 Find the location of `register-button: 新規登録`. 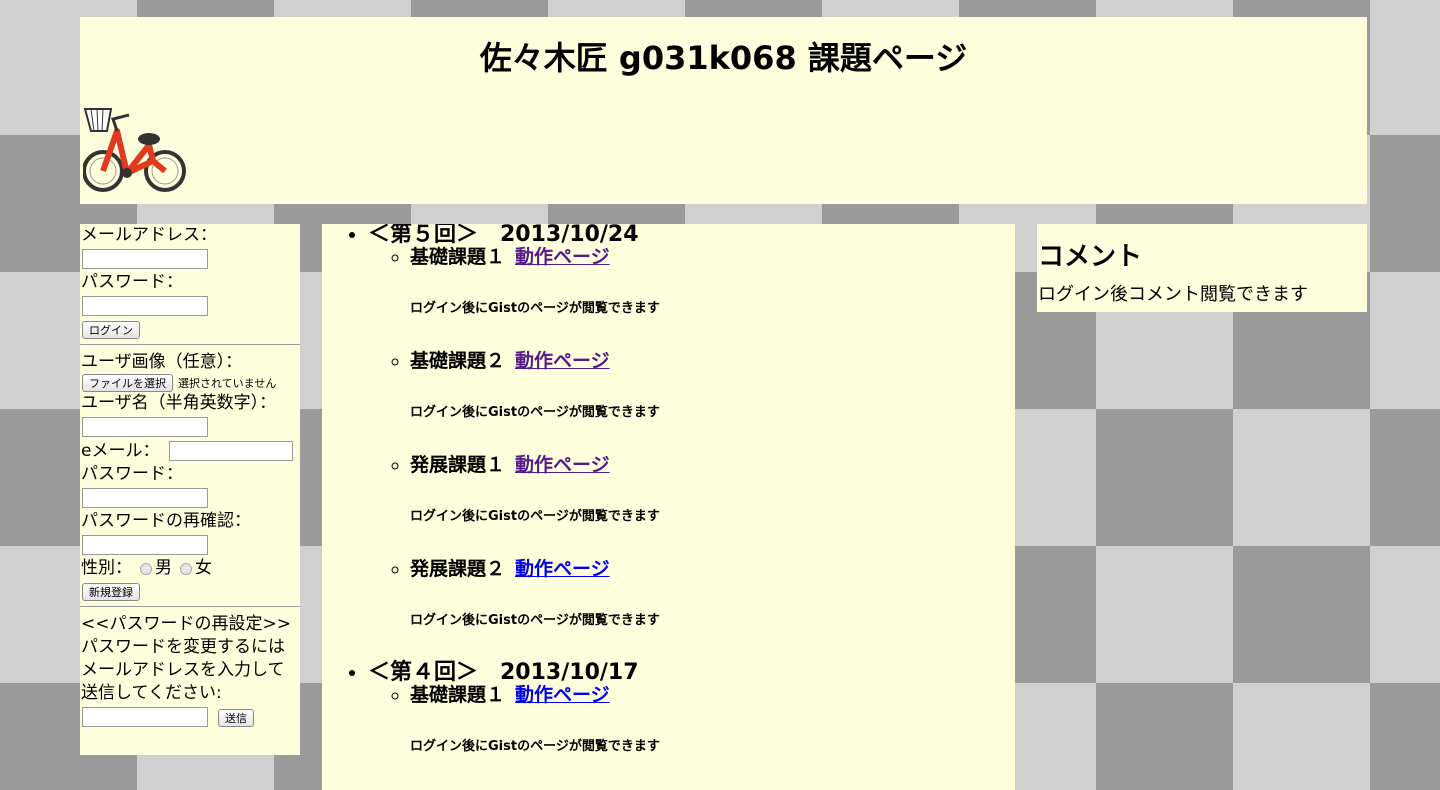

register-button: 新規登録 is located at coordinates (111, 592).